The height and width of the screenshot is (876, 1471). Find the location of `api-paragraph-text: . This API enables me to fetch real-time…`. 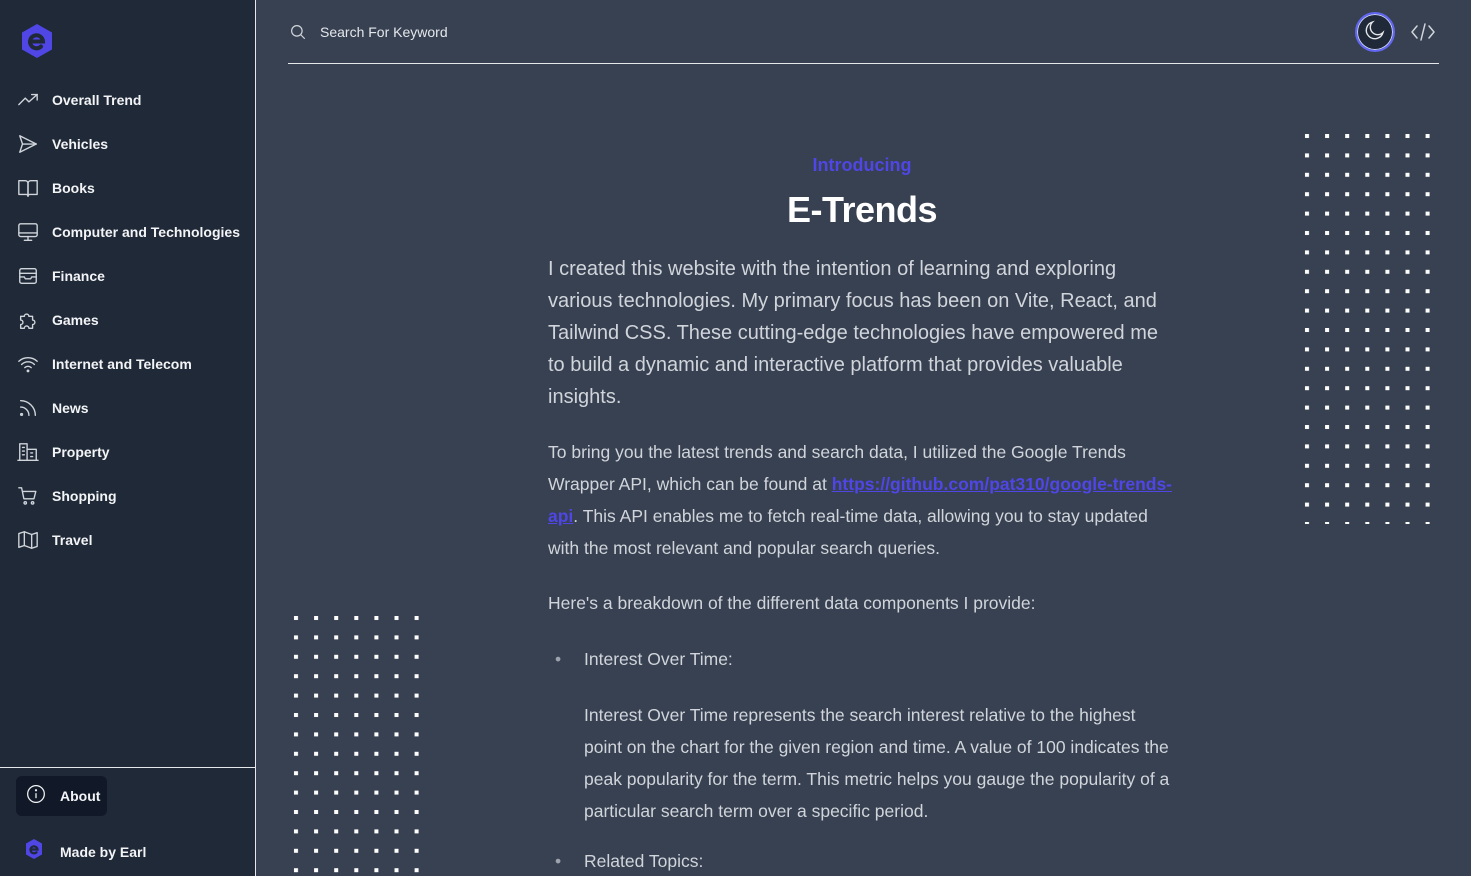

api-paragraph-text: . This API enables me to fetch real-time… is located at coordinates (848, 532).